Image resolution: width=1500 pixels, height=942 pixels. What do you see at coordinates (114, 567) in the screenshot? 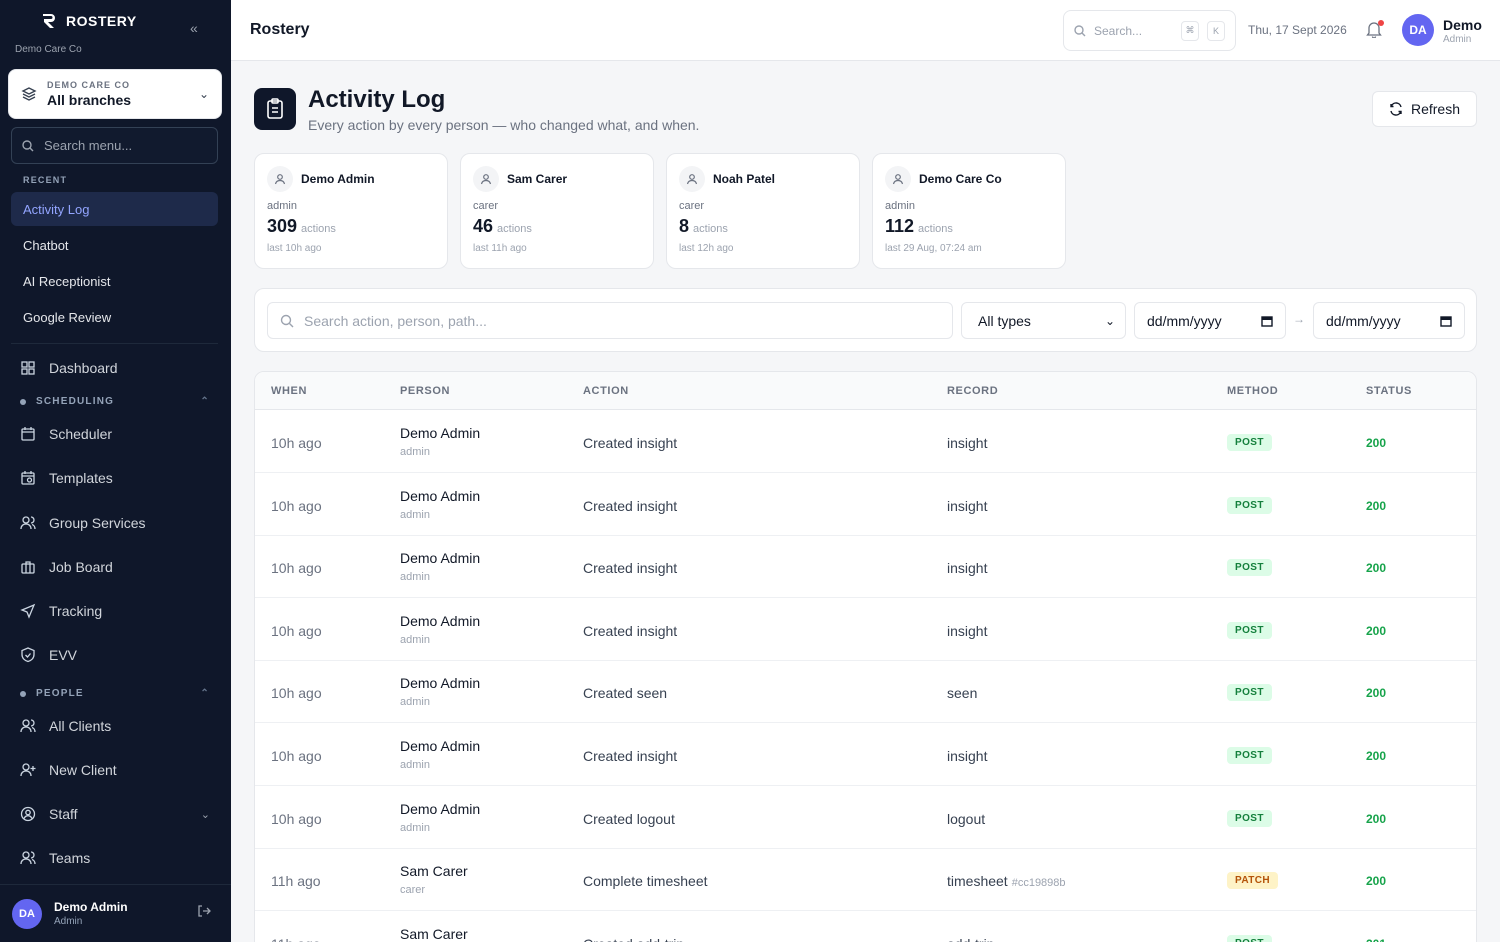
I see `nav-job-board: Job Board` at bounding box center [114, 567].